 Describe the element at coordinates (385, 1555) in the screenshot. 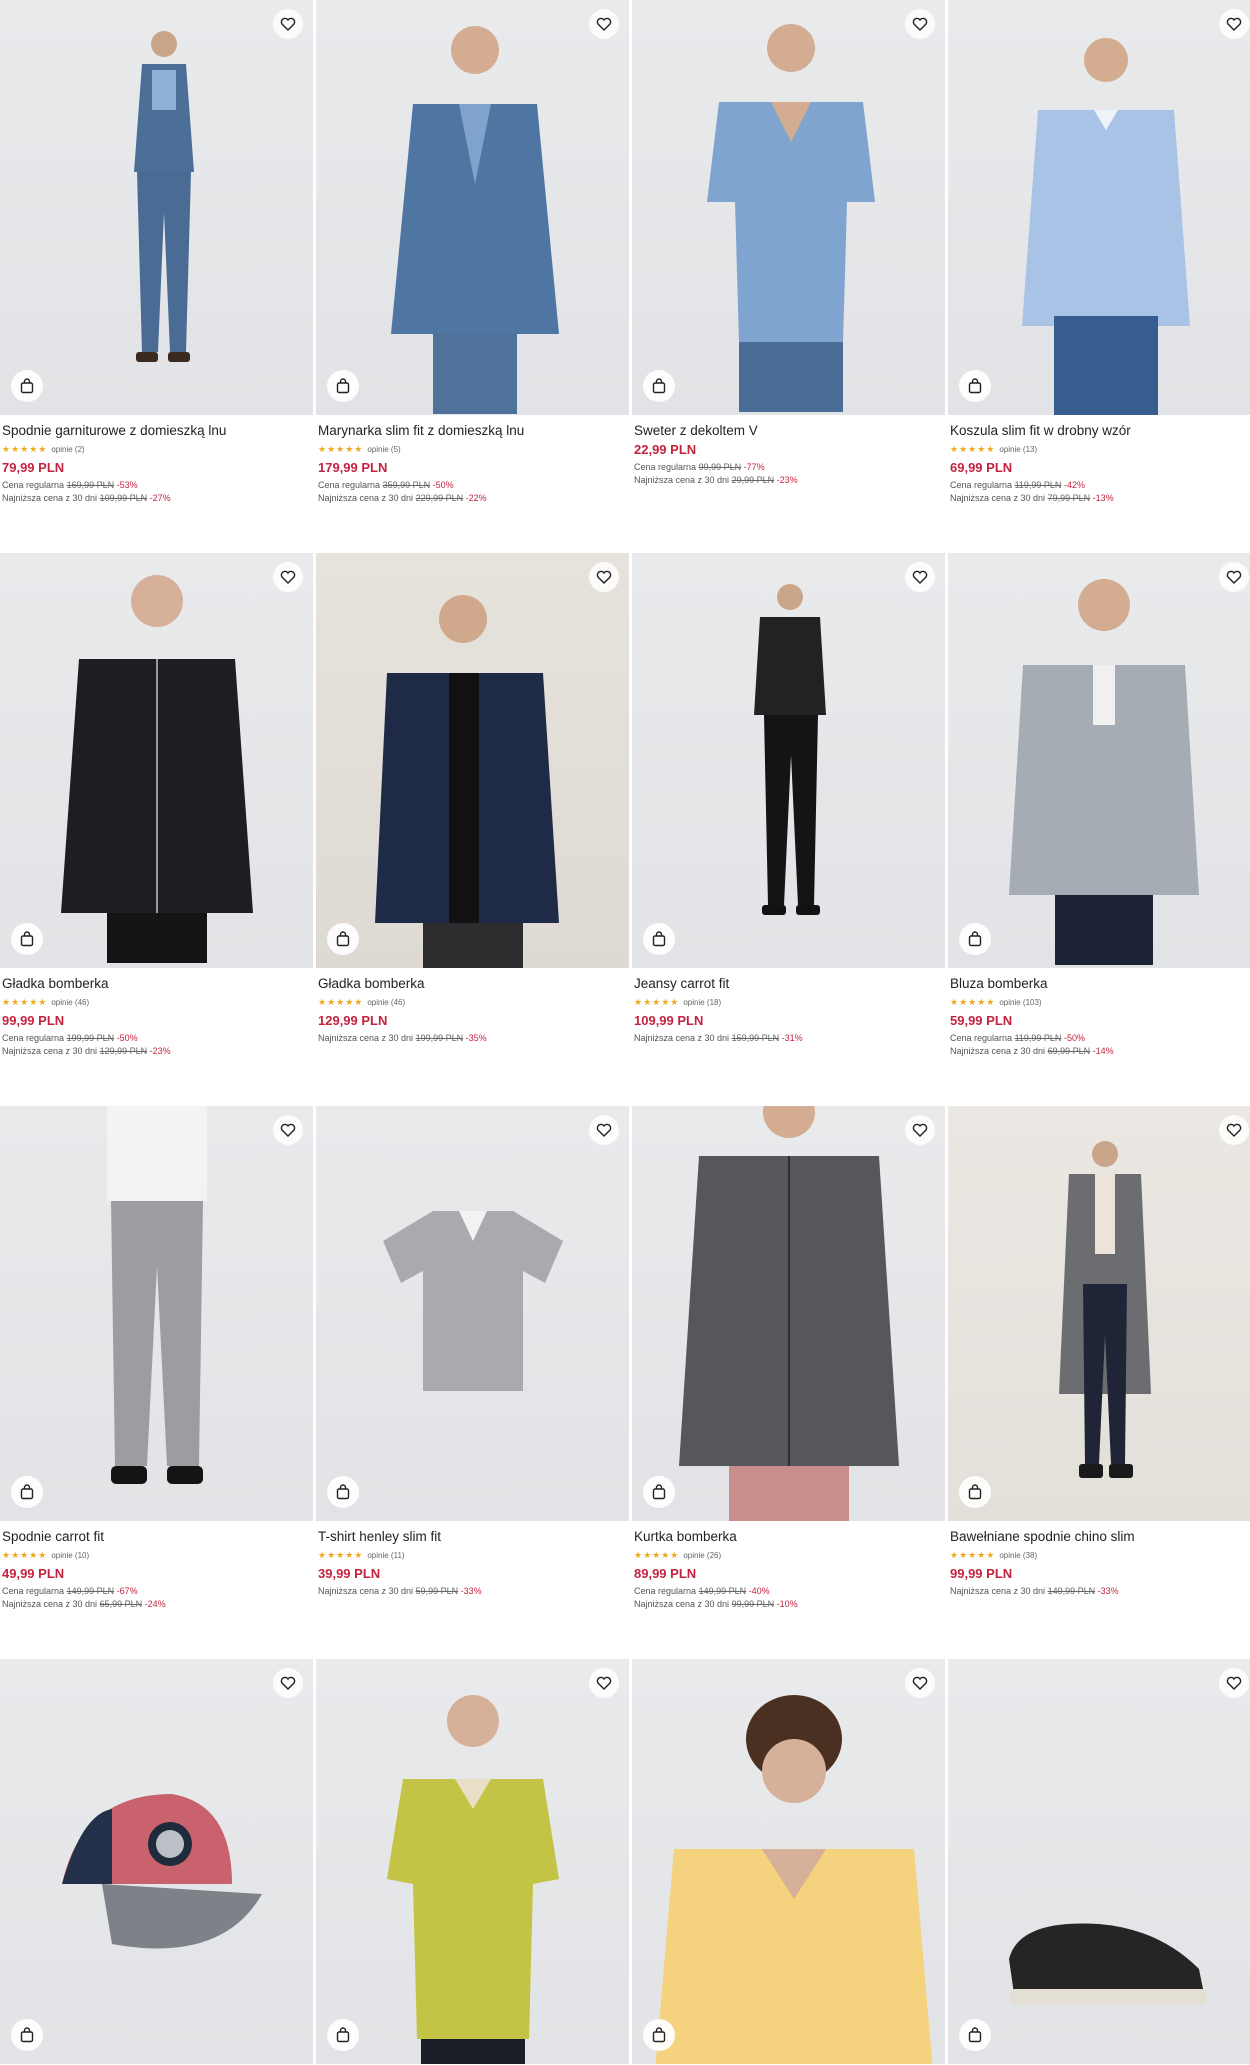

I see `review-count: opinie (11)` at that location.